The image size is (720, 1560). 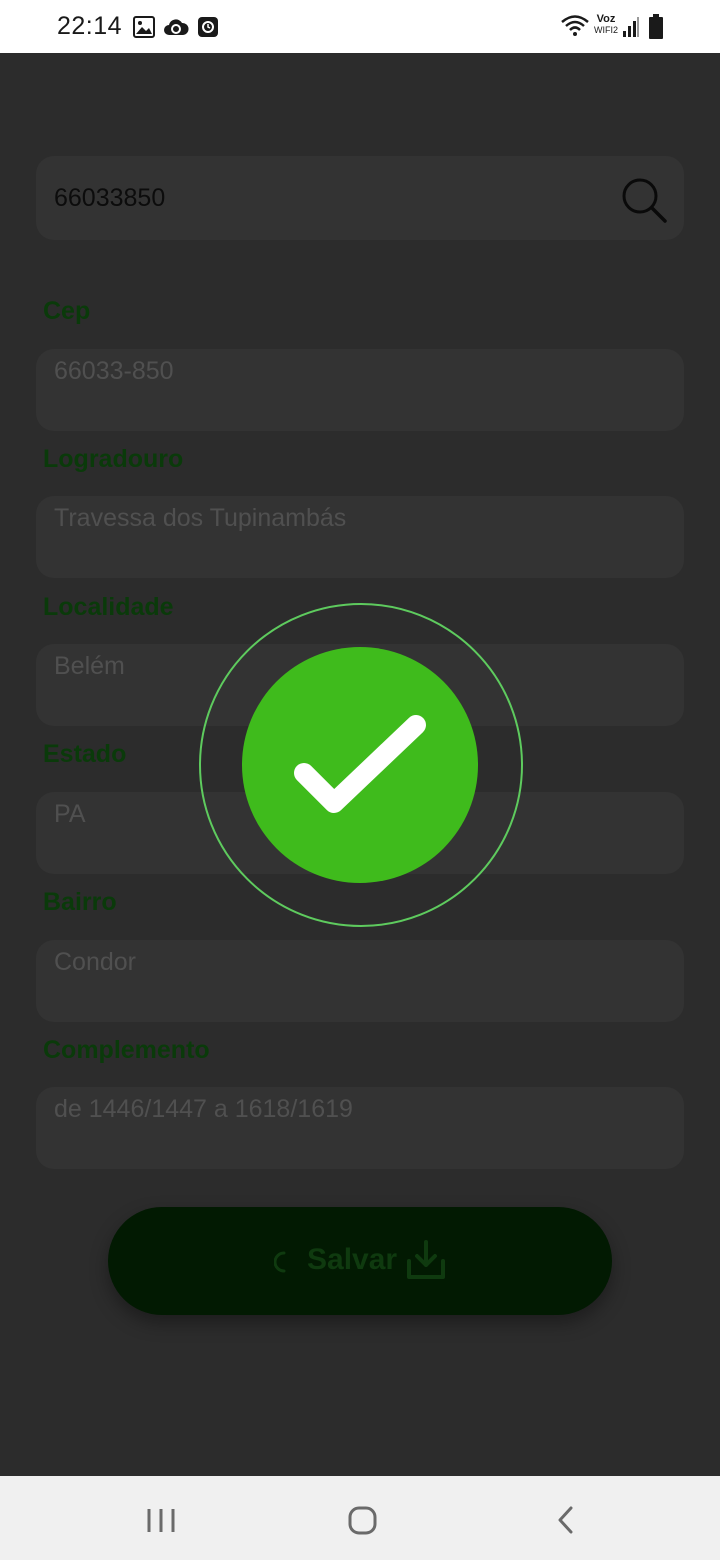 I want to click on status-bar: 22:14 Voz WIFI2, so click(x=360, y=26).